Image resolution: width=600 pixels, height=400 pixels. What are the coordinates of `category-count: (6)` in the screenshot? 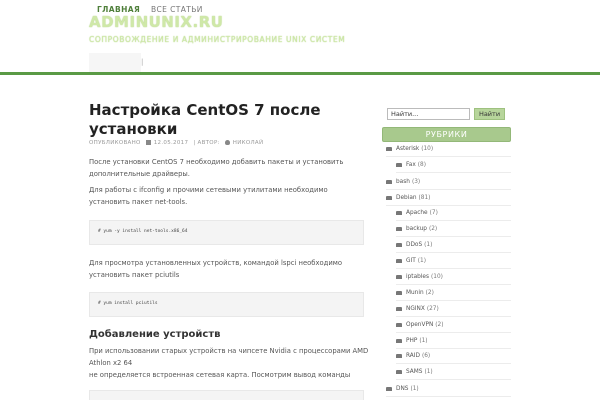 It's located at (426, 356).